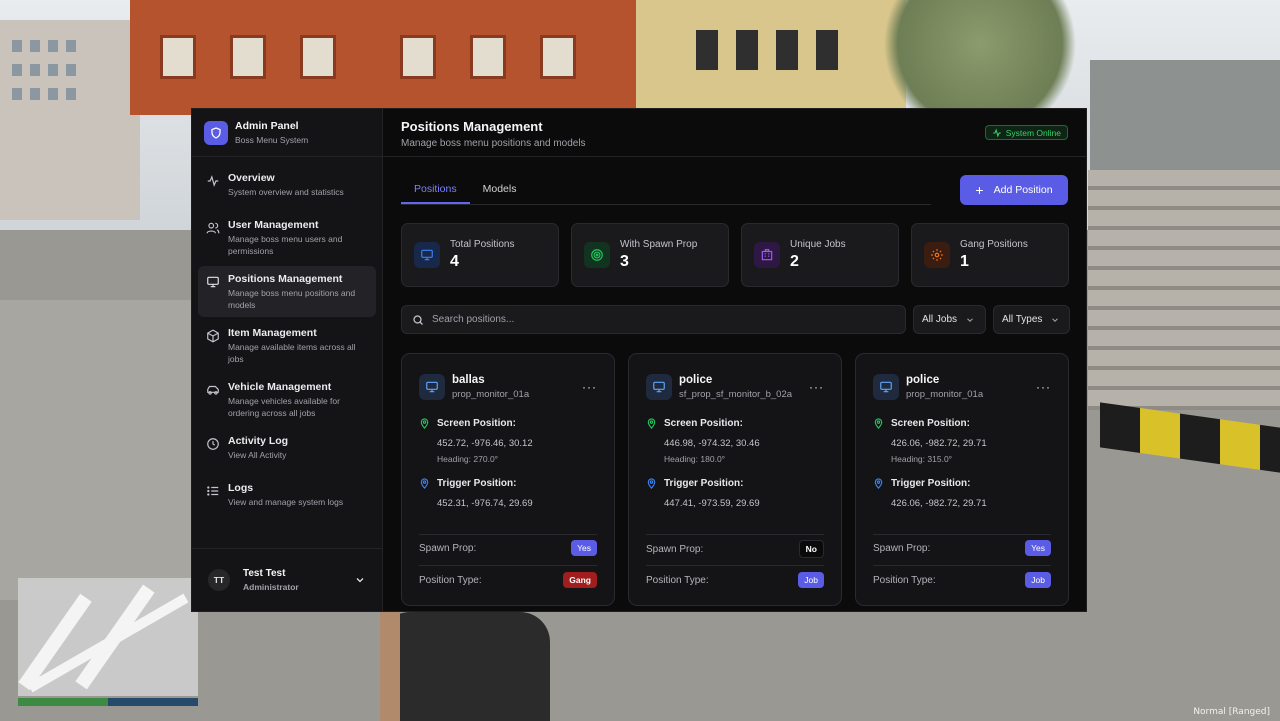  What do you see at coordinates (216, 132) in the screenshot?
I see `shield-icon` at bounding box center [216, 132].